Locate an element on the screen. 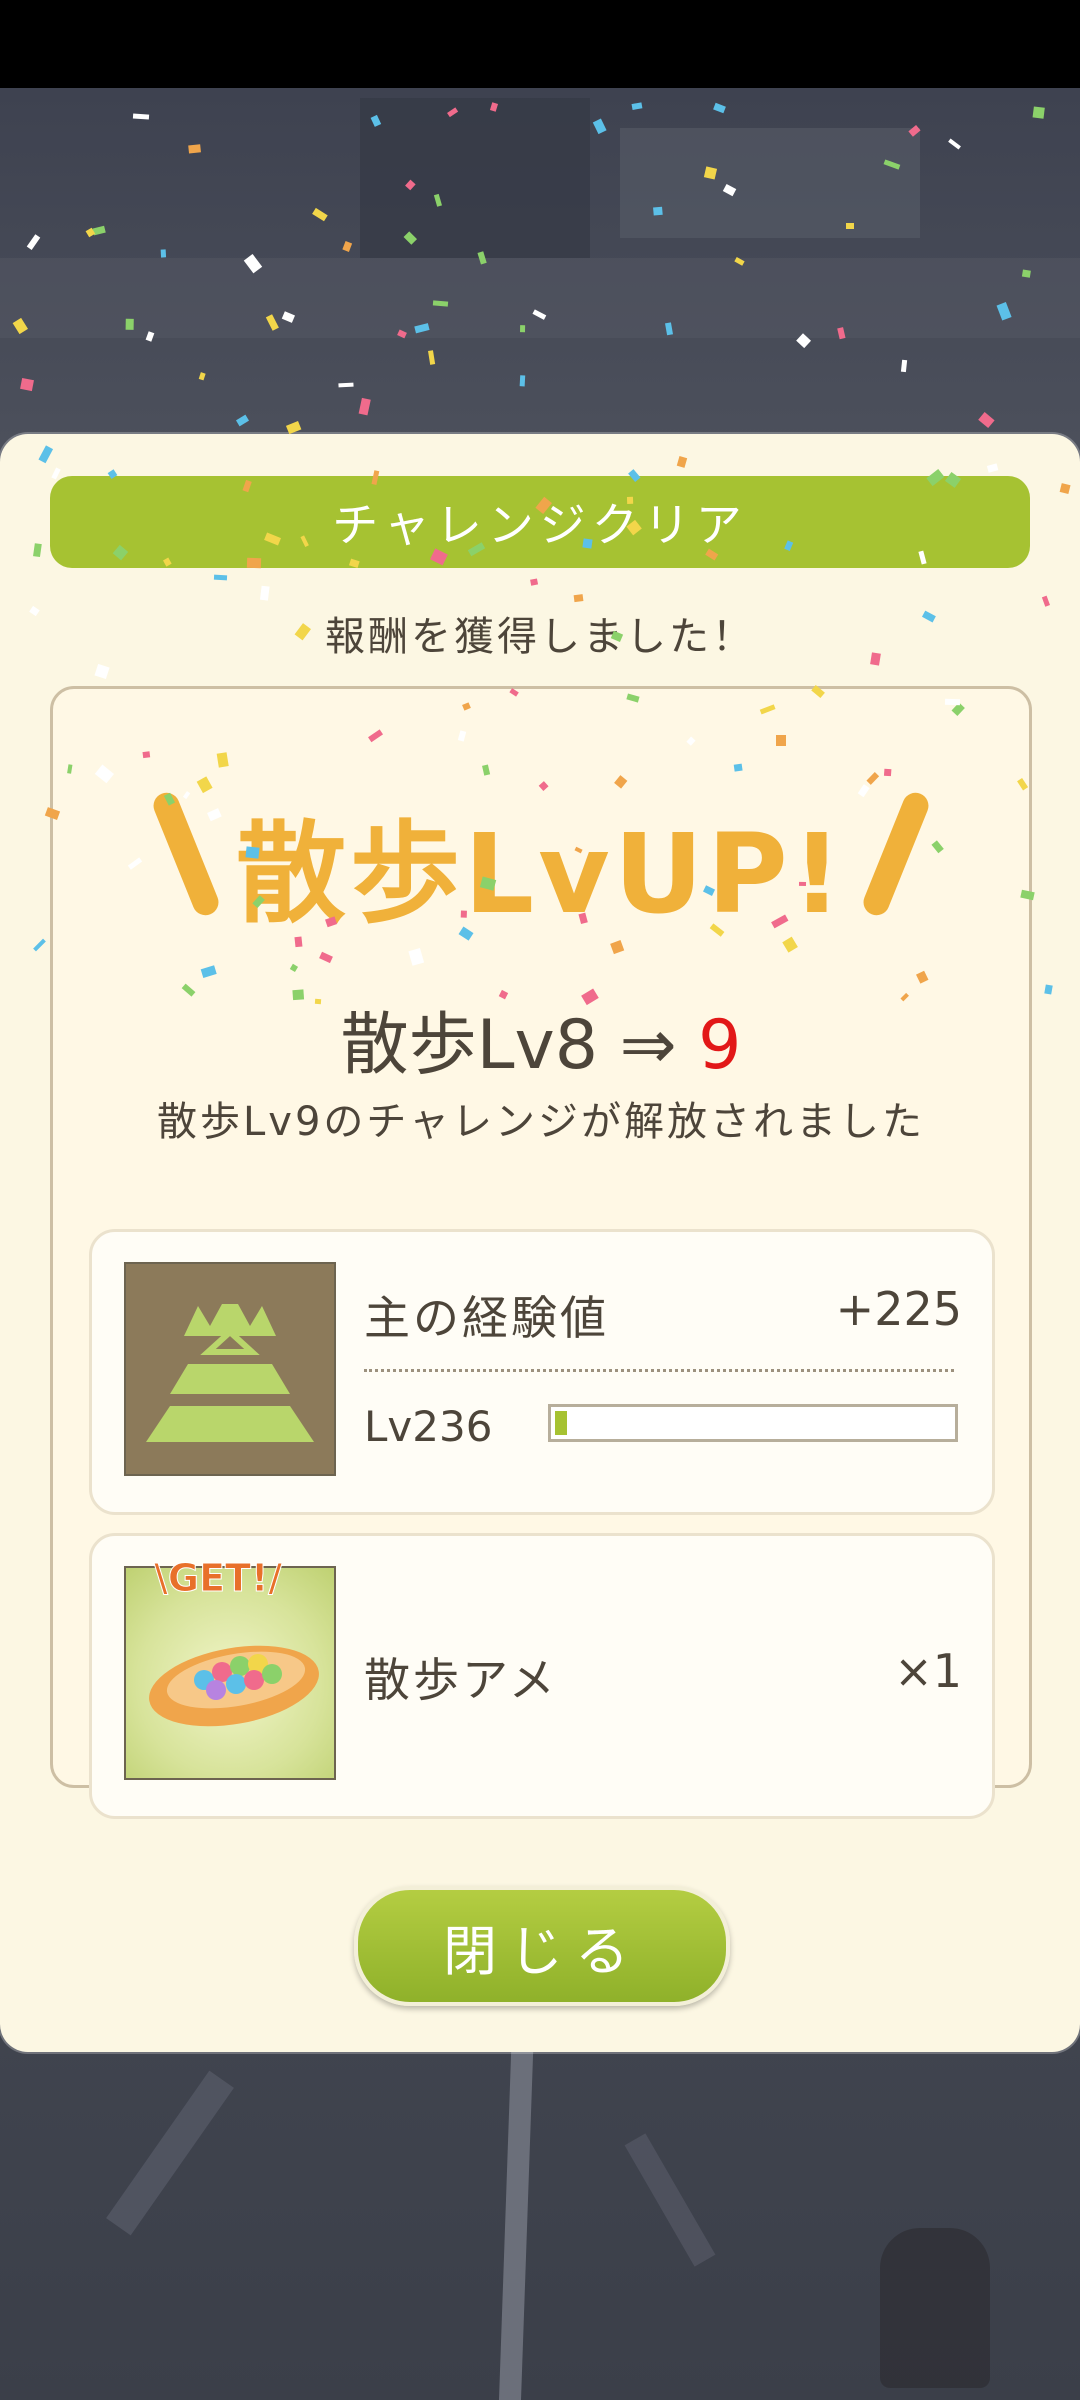 This screenshot has width=1080, height=2400. level-change-prefix: 散歩Lv8 ⇒ is located at coordinates (519, 1045).